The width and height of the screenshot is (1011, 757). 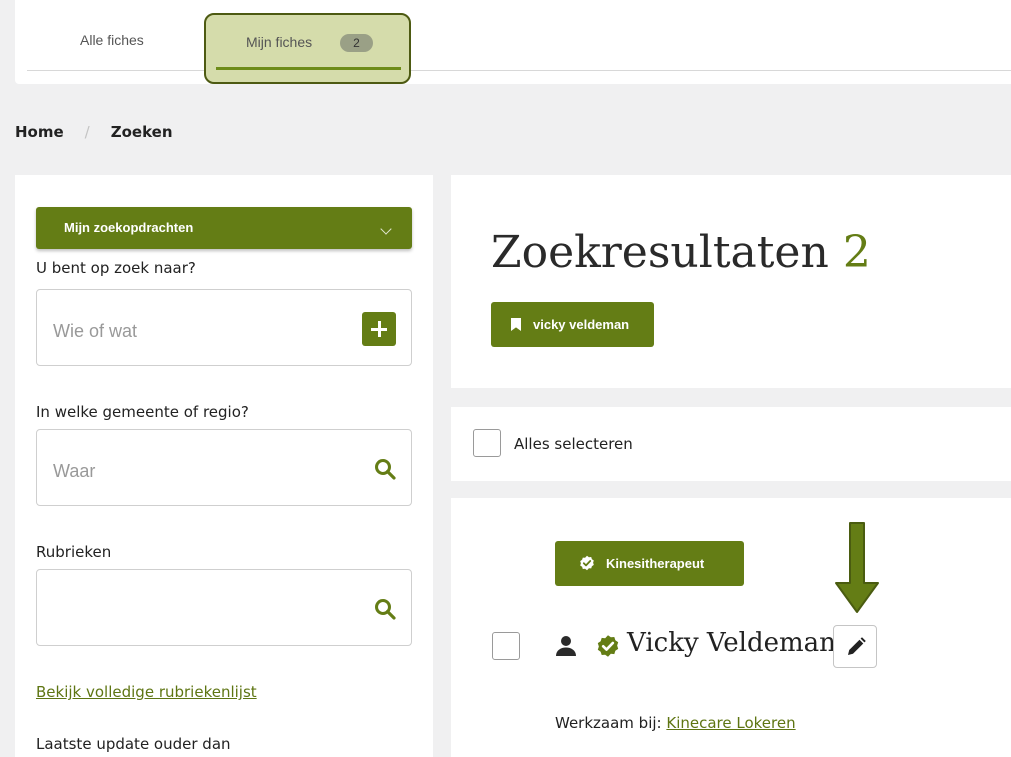 I want to click on full-category-list-link: Bekijk volledige rubriekenlijst, so click(x=146, y=692).